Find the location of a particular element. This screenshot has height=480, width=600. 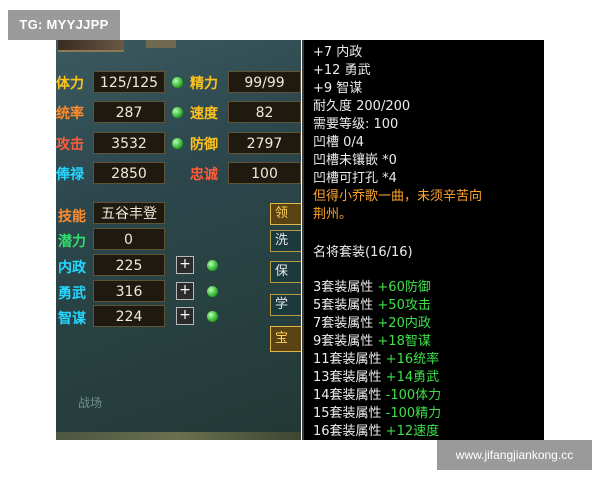

set-bonus-label: 7套装属性 is located at coordinates (343, 323).